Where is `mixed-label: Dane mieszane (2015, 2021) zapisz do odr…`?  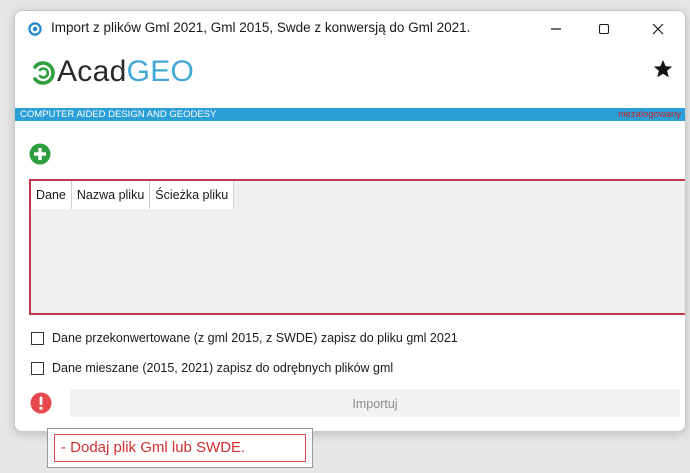
mixed-label: Dane mieszane (2015, 2021) zapisz do odr… is located at coordinates (222, 368).